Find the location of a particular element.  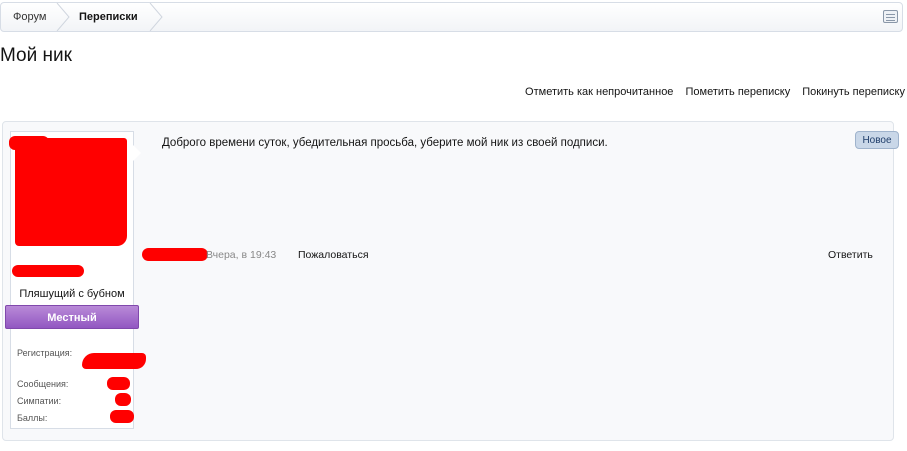

message-date: Вчера, в 19:43 is located at coordinates (241, 255).